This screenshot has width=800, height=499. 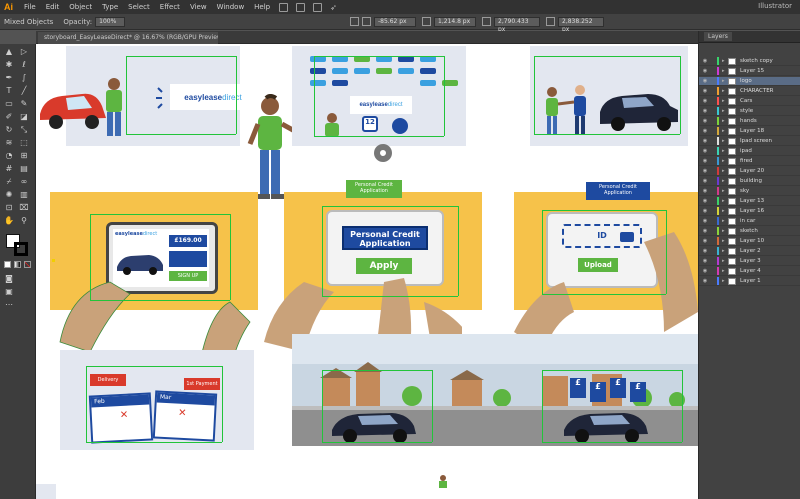 What do you see at coordinates (750, 251) in the screenshot?
I see `layer-name: Layer 2` at bounding box center [750, 251].